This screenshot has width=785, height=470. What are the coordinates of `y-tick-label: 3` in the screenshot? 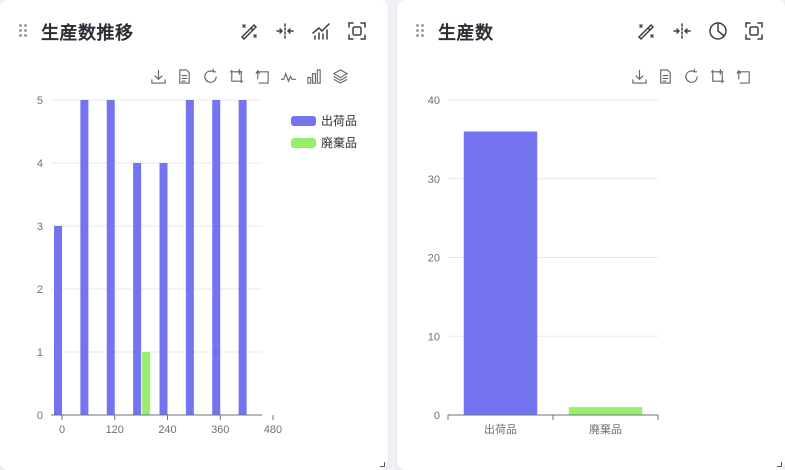 It's located at (40, 227).